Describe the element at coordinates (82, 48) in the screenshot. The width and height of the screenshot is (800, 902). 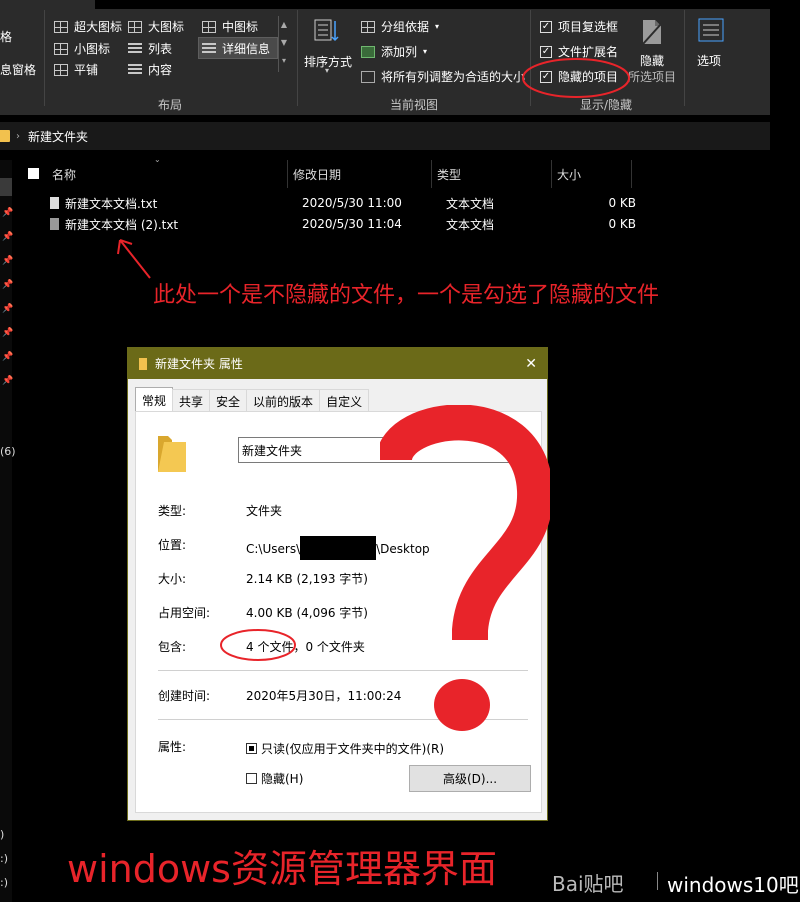
I see `layout-small-icons: 小图标` at that location.